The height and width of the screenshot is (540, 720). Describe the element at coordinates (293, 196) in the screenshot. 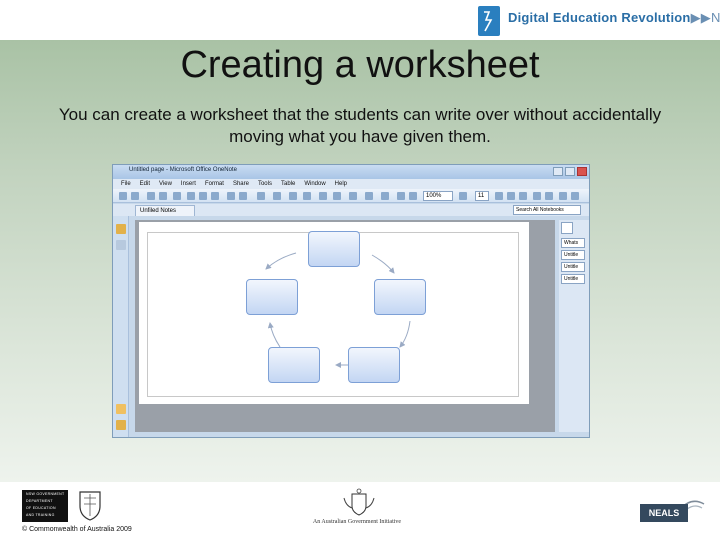

I see `pen-icon` at that location.